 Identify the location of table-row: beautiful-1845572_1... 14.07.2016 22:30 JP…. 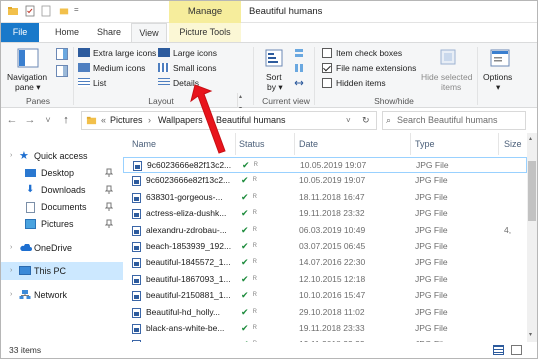
(325, 263).